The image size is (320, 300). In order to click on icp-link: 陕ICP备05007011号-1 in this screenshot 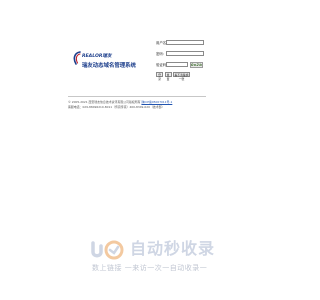, I will do `click(156, 102)`.